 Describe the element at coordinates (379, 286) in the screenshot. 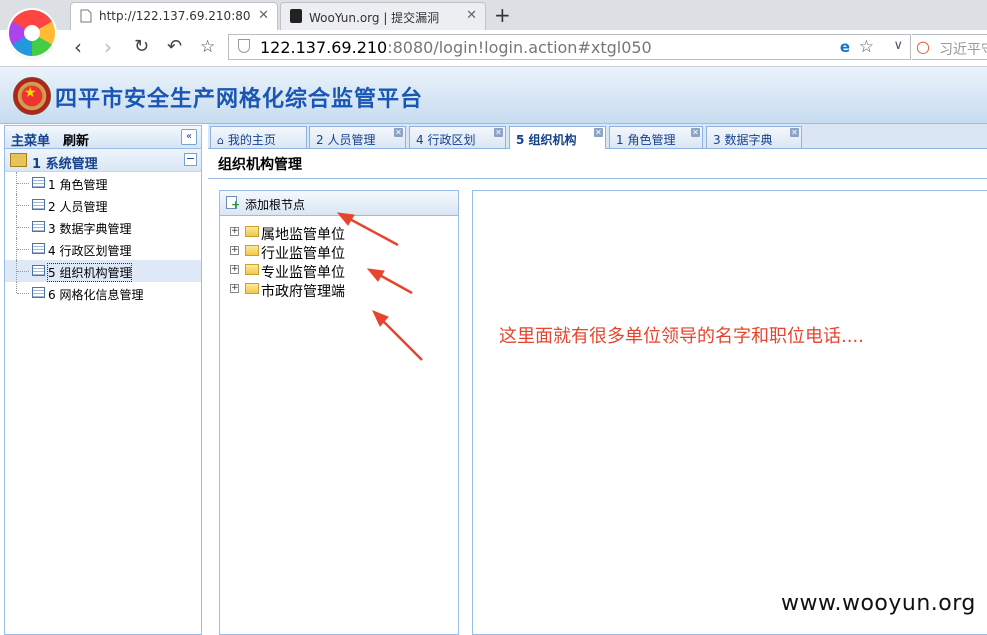

I see `annotation-arrows` at that location.